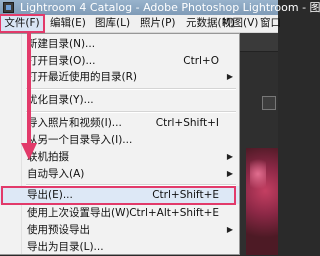  What do you see at coordinates (185, 195) in the screenshot?
I see `menu-item-shortcut: Ctrl+Shift+E` at bounding box center [185, 195].